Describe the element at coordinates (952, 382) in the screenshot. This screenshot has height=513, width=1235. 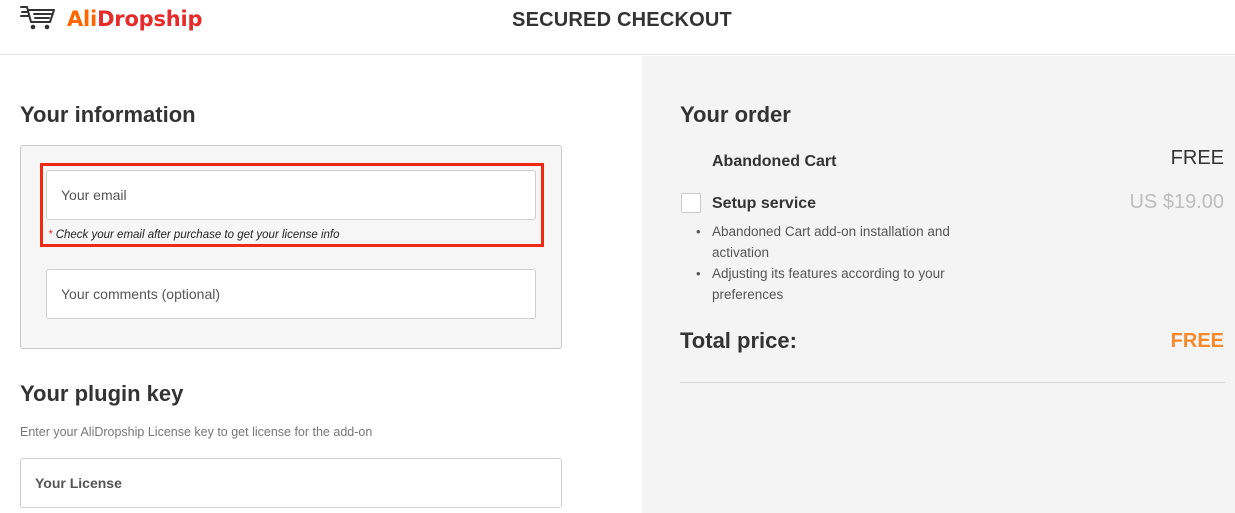
I see `divider` at that location.